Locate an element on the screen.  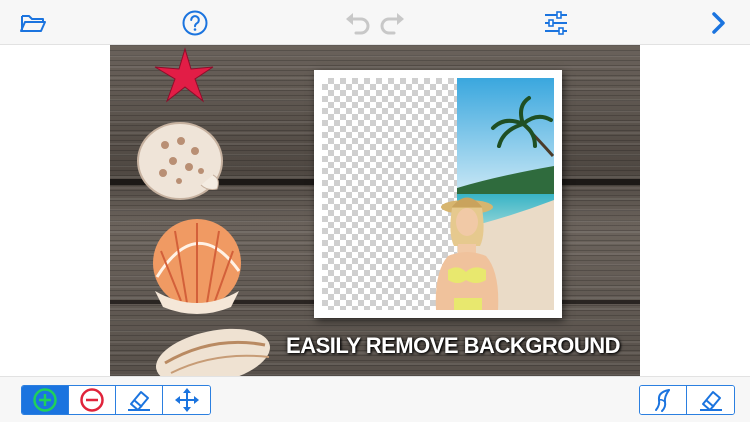
help-icon is located at coordinates (195, 23).